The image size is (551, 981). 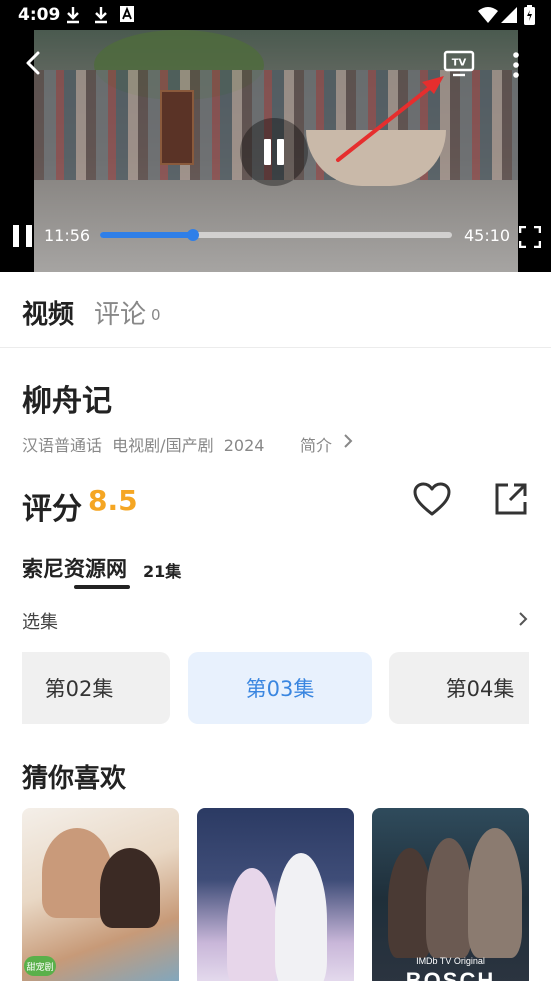 I want to click on tab-video: 视频, so click(x=48, y=312).